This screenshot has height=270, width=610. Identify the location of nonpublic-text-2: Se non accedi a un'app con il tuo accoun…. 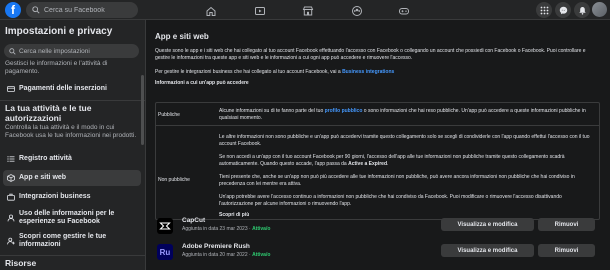
(392, 160).